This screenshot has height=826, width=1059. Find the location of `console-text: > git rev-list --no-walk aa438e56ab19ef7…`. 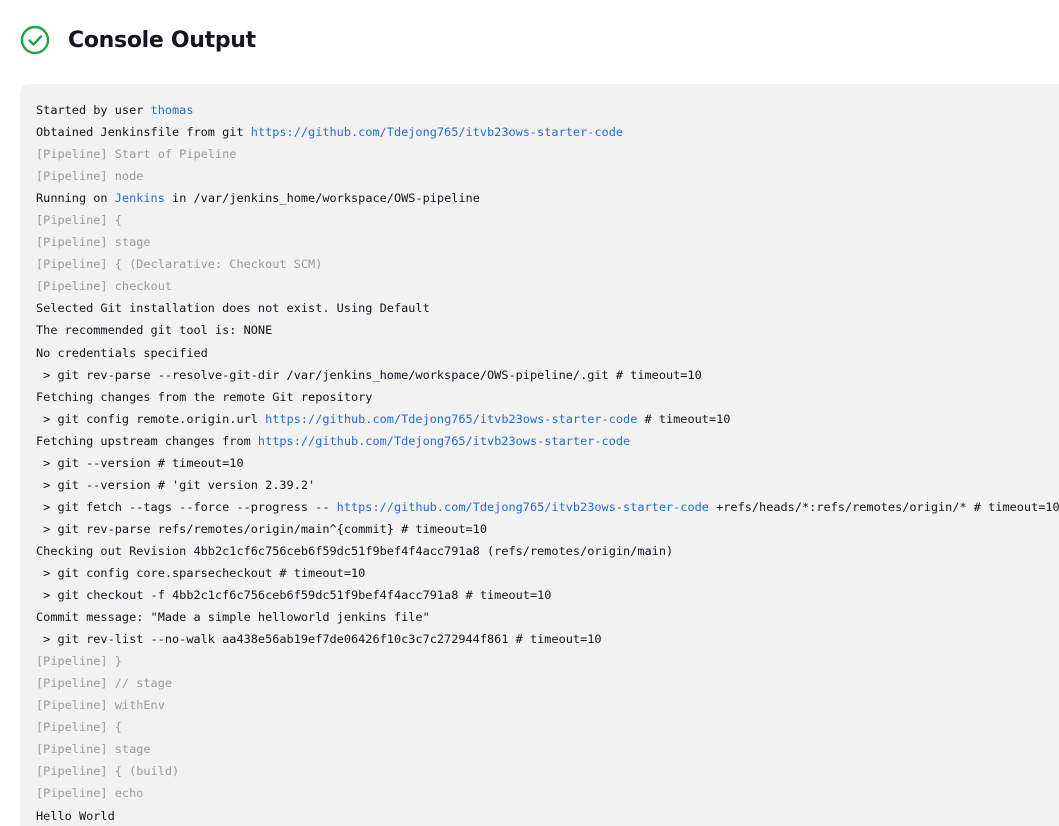

console-text: > git rev-list --no-walk aa438e56ab19ef7… is located at coordinates (319, 639).